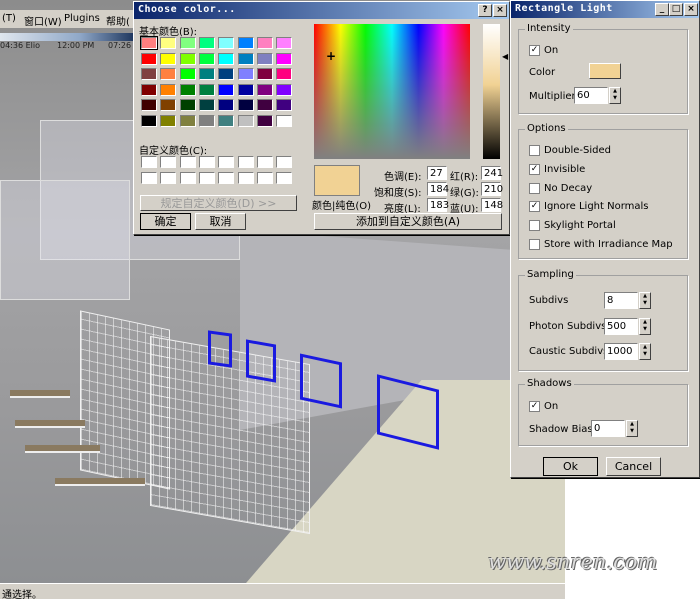 The image size is (700, 601). Describe the element at coordinates (118, 20) in the screenshot. I see `menu-help: 帮助(` at that location.